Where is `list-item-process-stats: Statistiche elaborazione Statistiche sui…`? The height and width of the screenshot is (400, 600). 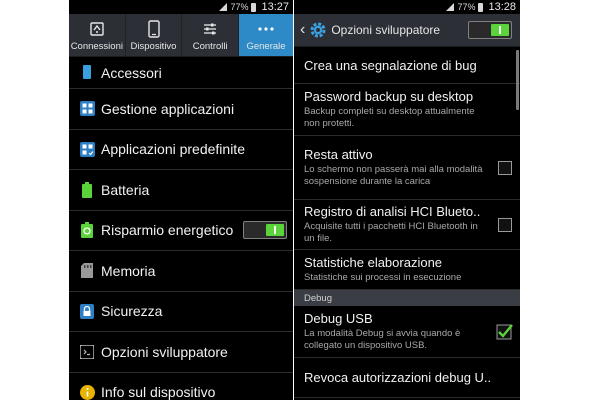
list-item-process-stats: Statistiche elaborazione Statistiche sui… is located at coordinates (407, 270).